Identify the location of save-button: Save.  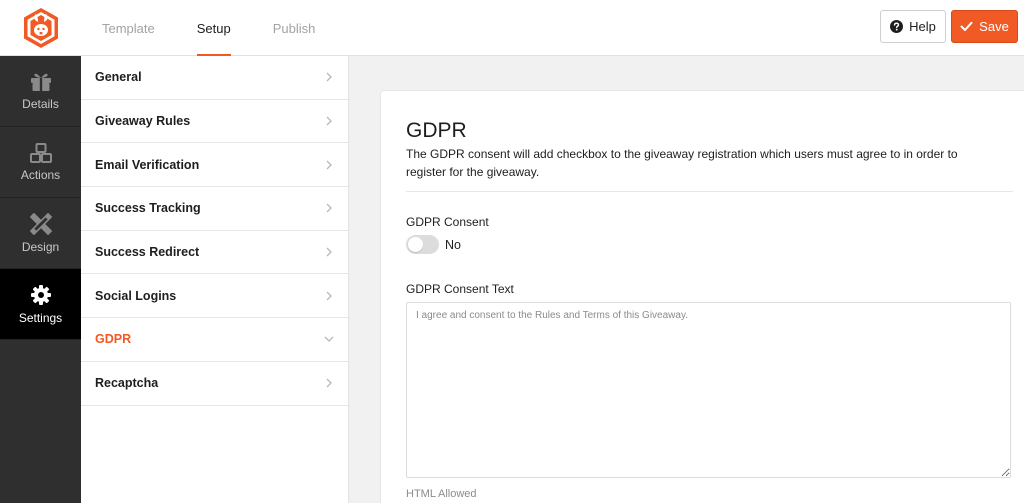
(984, 26).